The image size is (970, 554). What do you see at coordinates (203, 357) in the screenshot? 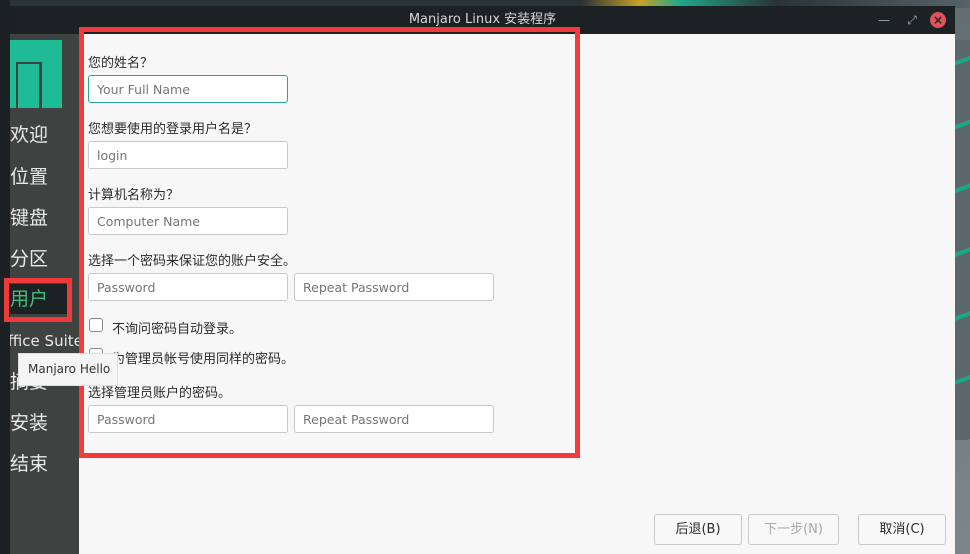
I see `same-password-label: 为管理员帐号使用同样的密码。` at bounding box center [203, 357].